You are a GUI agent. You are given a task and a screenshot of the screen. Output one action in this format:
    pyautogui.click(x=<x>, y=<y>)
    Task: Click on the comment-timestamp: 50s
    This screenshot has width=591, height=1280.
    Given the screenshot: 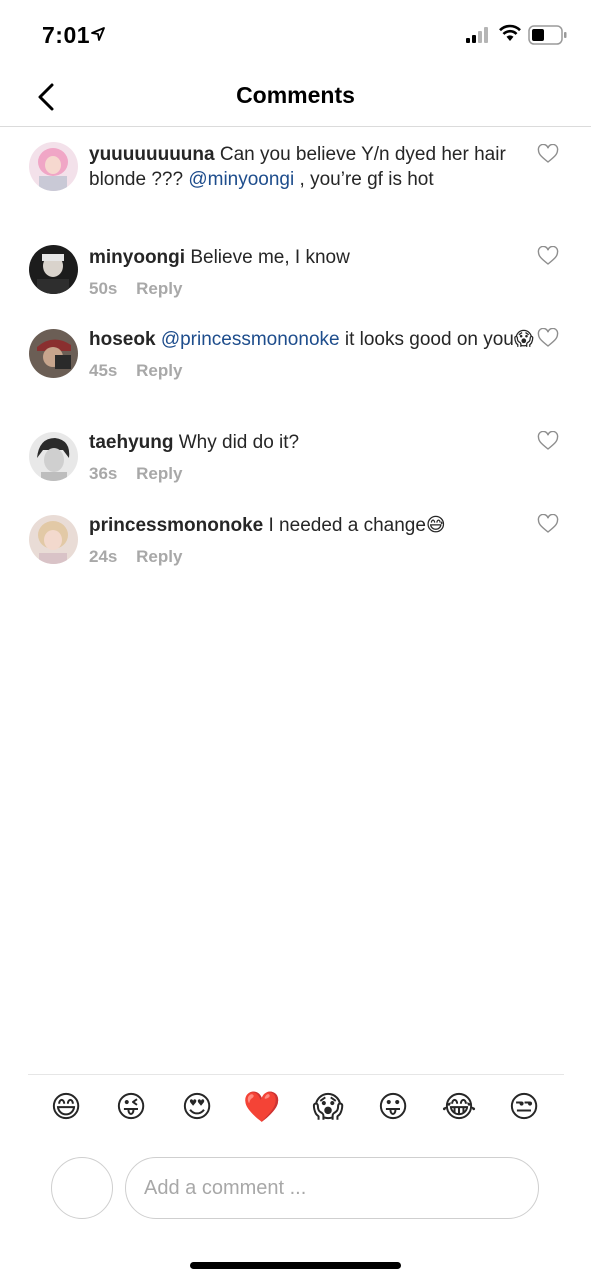 What is the action you would take?
    pyautogui.click(x=103, y=288)
    